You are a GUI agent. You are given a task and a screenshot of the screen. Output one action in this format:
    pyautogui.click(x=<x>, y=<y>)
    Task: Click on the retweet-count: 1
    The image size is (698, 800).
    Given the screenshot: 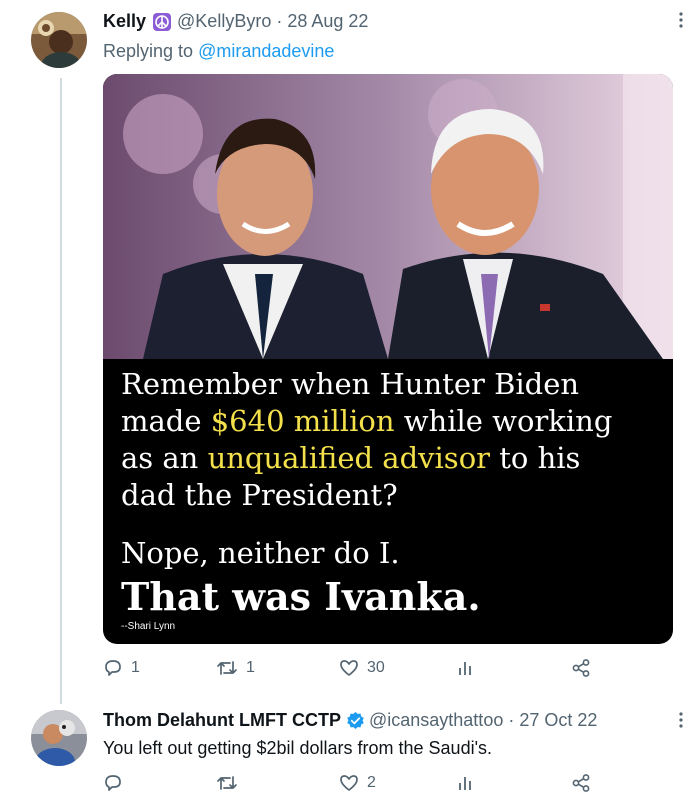 What is the action you would take?
    pyautogui.click(x=250, y=667)
    